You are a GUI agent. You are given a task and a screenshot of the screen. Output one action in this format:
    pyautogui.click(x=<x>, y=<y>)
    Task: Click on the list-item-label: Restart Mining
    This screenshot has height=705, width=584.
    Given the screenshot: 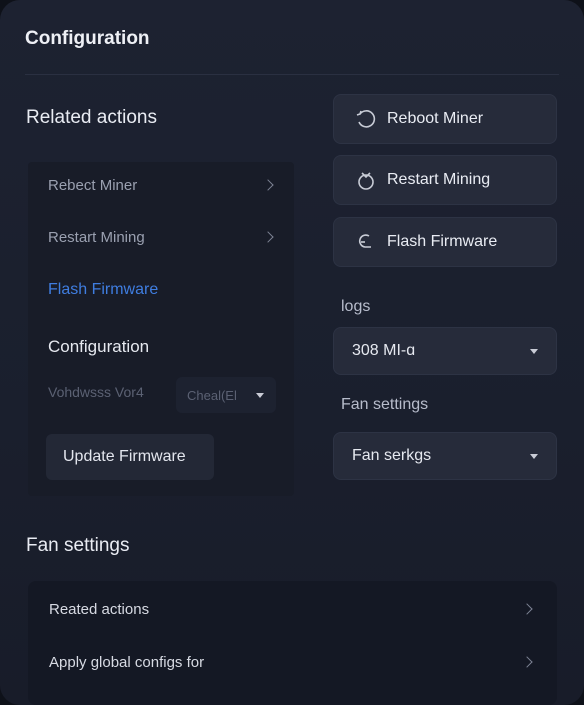 What is the action you would take?
    pyautogui.click(x=96, y=237)
    